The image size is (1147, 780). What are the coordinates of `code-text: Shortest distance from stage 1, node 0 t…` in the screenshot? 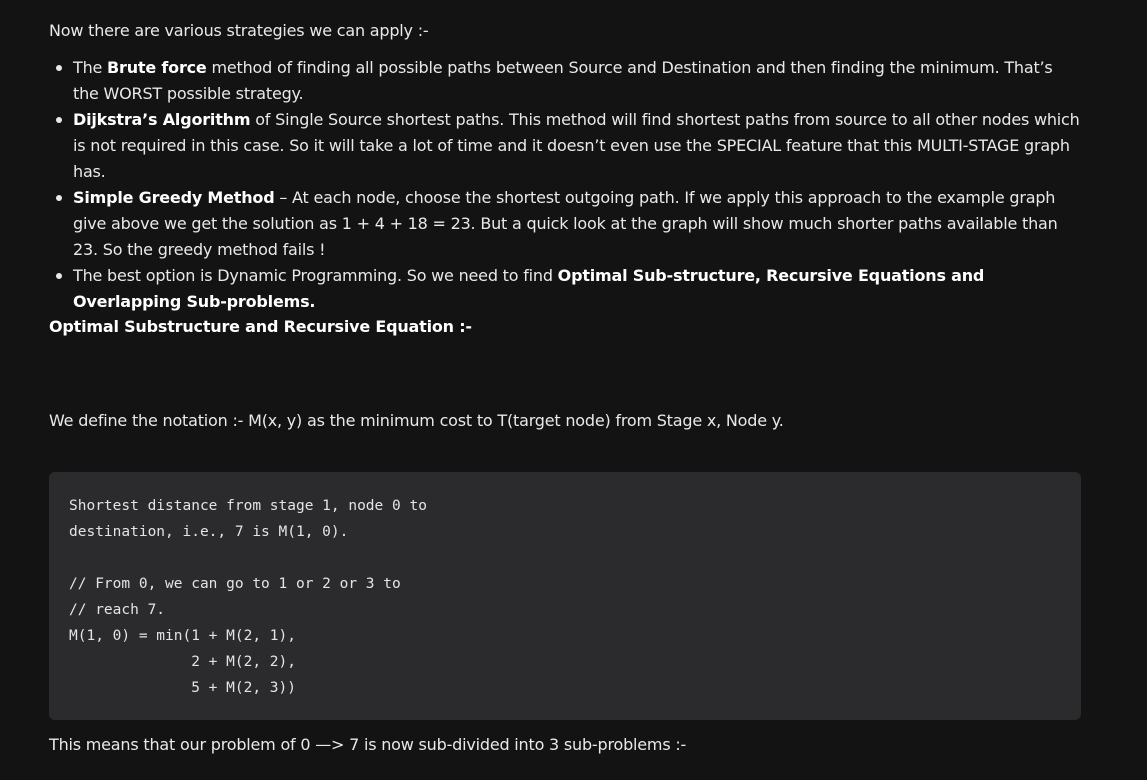 It's located at (248, 597).